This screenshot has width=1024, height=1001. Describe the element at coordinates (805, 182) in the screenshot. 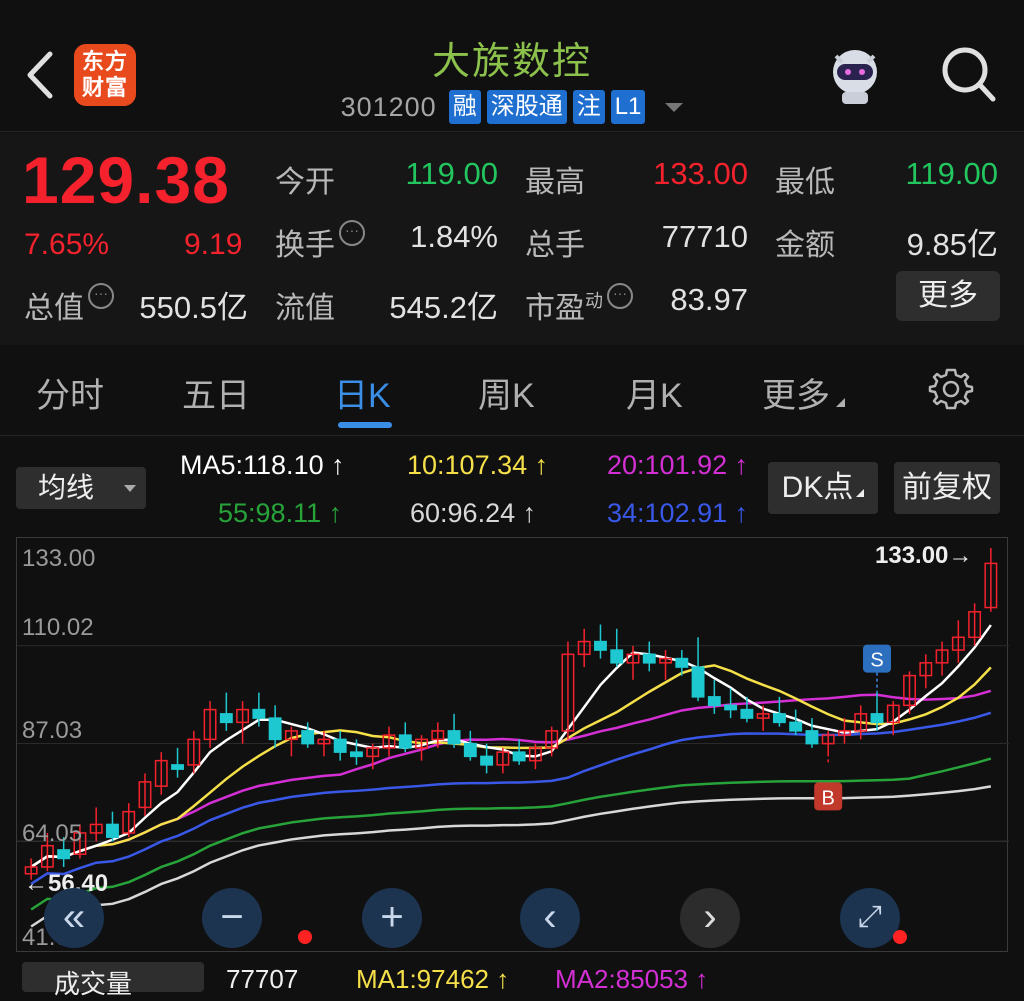

I see `low-label: 最低` at that location.